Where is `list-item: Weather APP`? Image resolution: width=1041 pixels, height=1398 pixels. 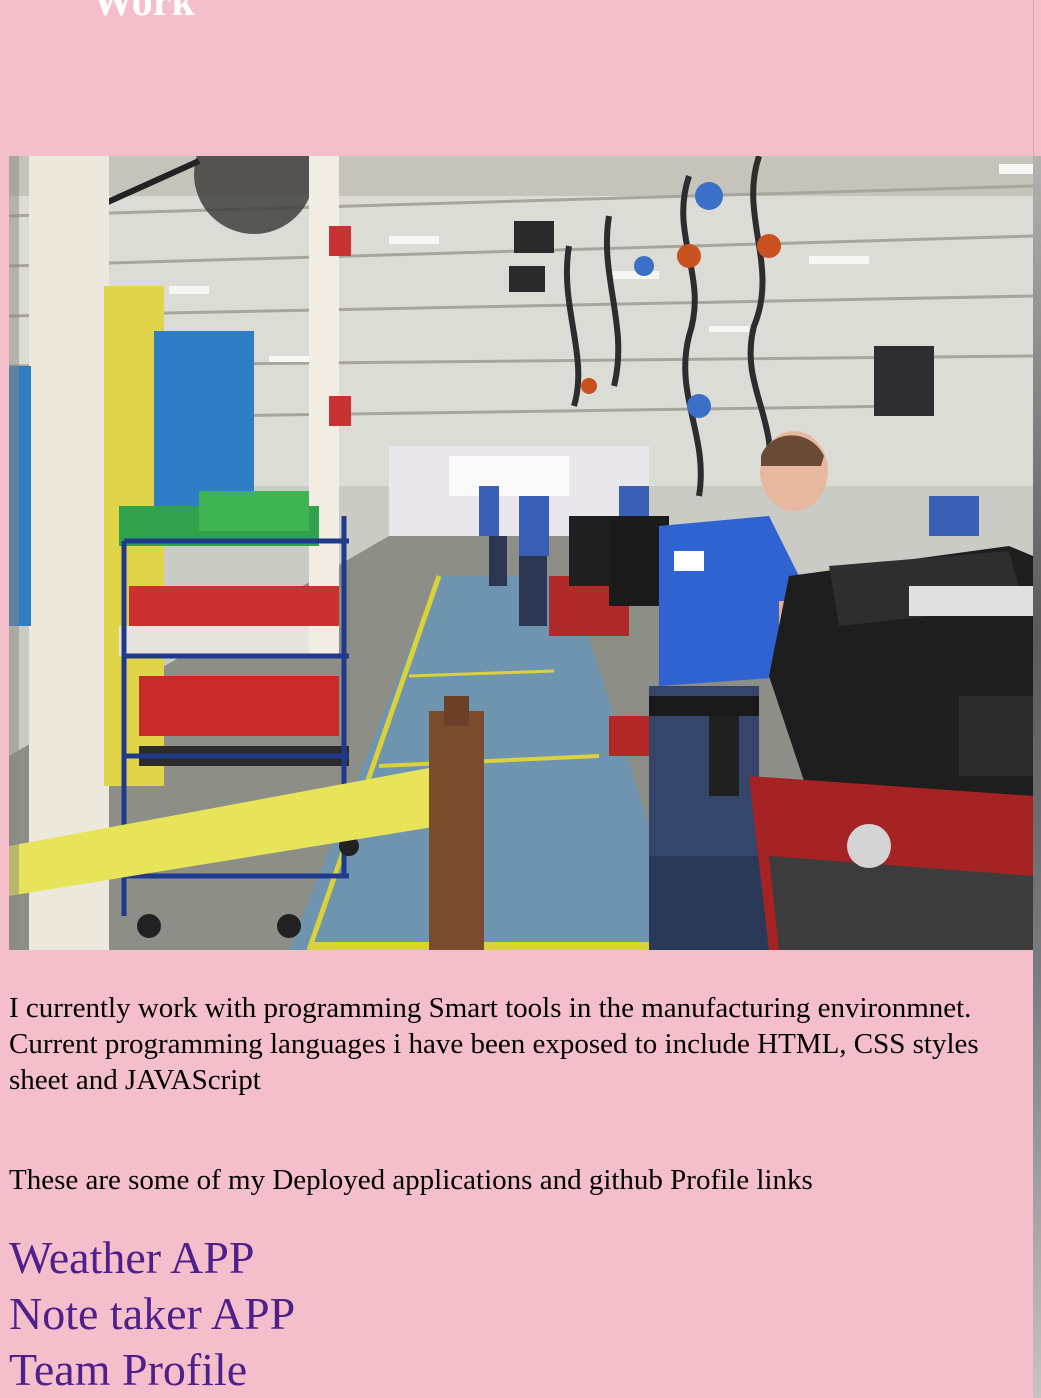 list-item: Weather APP is located at coordinates (152, 1258).